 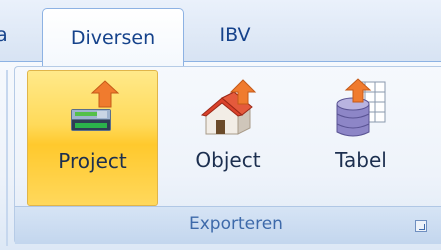 What do you see at coordinates (421, 226) in the screenshot?
I see `dialog-launcher-icon` at bounding box center [421, 226].